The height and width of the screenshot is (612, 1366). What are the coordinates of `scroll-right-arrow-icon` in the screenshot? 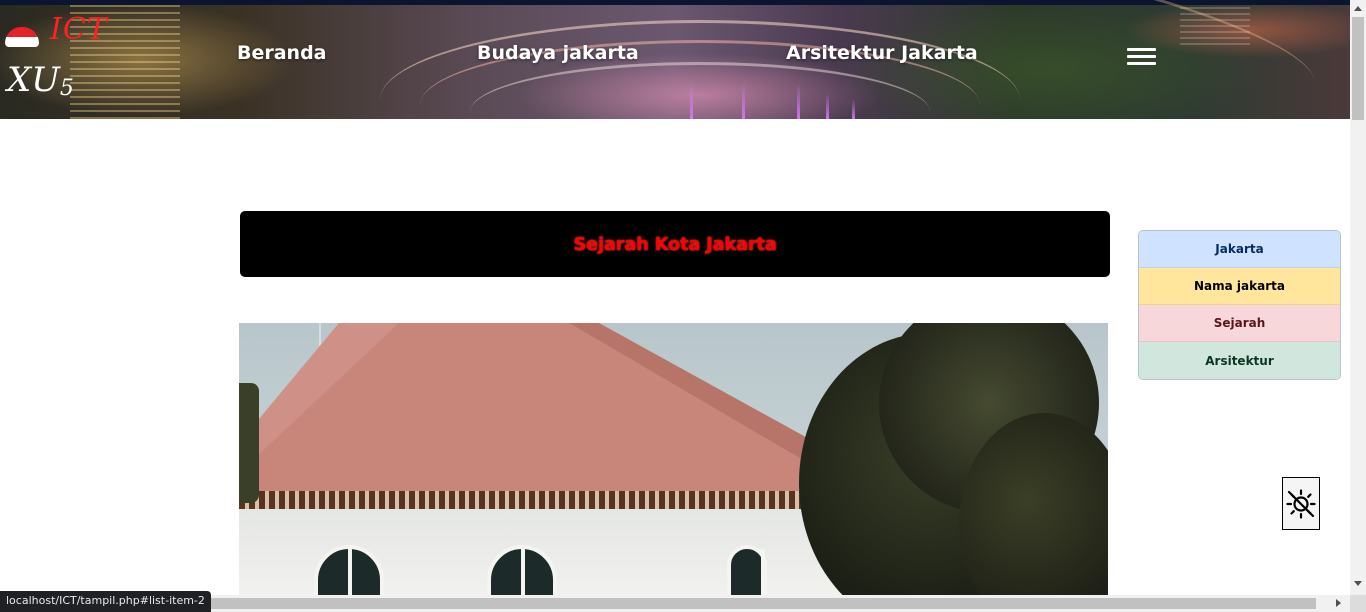 It's located at (1338, 603).